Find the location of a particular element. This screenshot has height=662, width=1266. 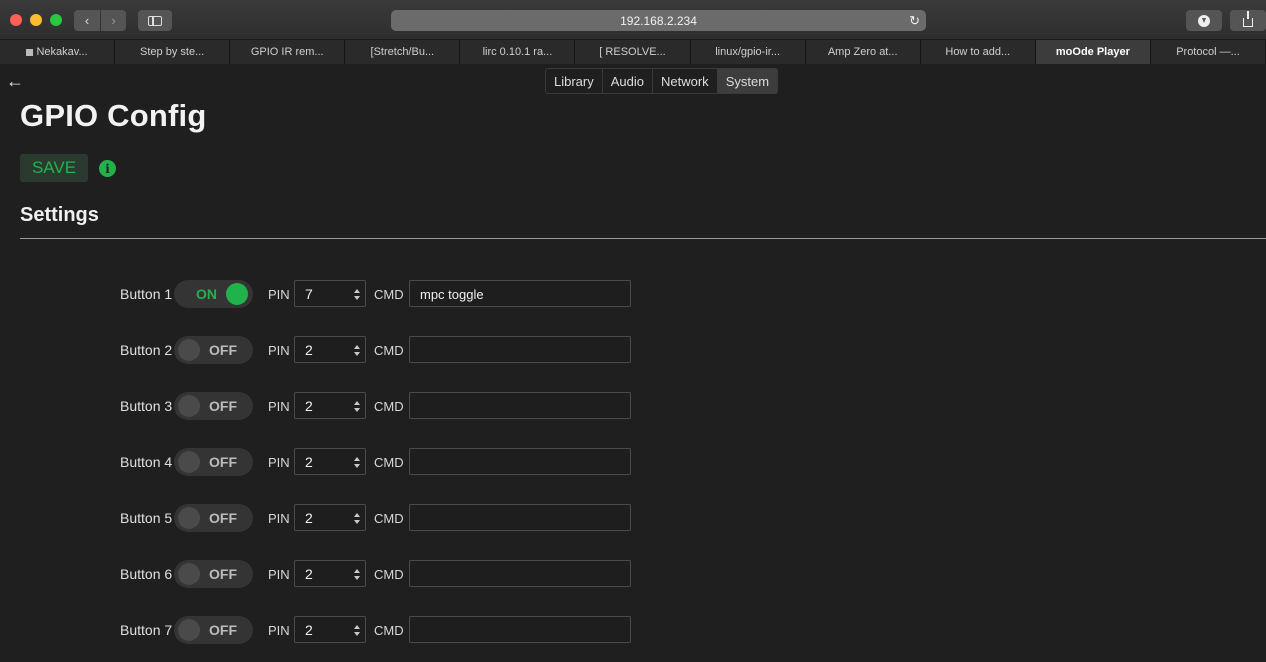

gpio-button-row: Button 1 ON PIN 7 CMD mpc toggle is located at coordinates (350, 294).